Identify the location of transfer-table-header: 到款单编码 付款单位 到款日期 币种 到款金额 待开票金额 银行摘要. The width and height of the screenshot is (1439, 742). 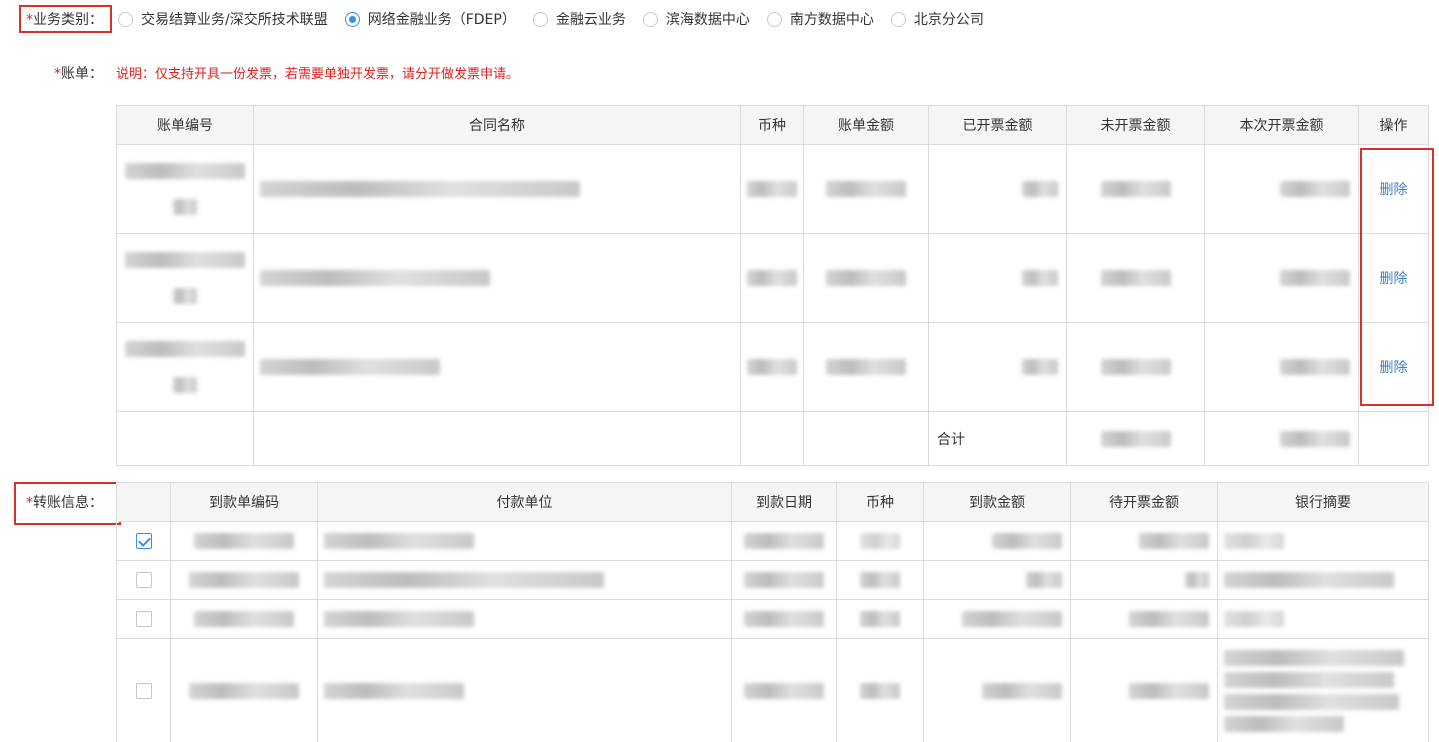
(772, 502).